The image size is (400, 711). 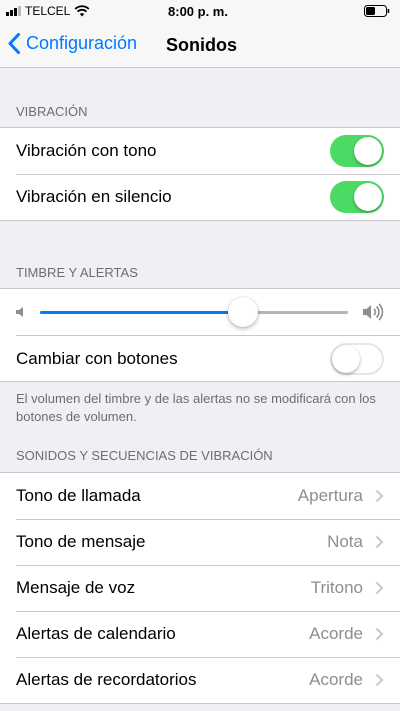 What do you see at coordinates (325, 11) in the screenshot?
I see `status-right` at bounding box center [325, 11].